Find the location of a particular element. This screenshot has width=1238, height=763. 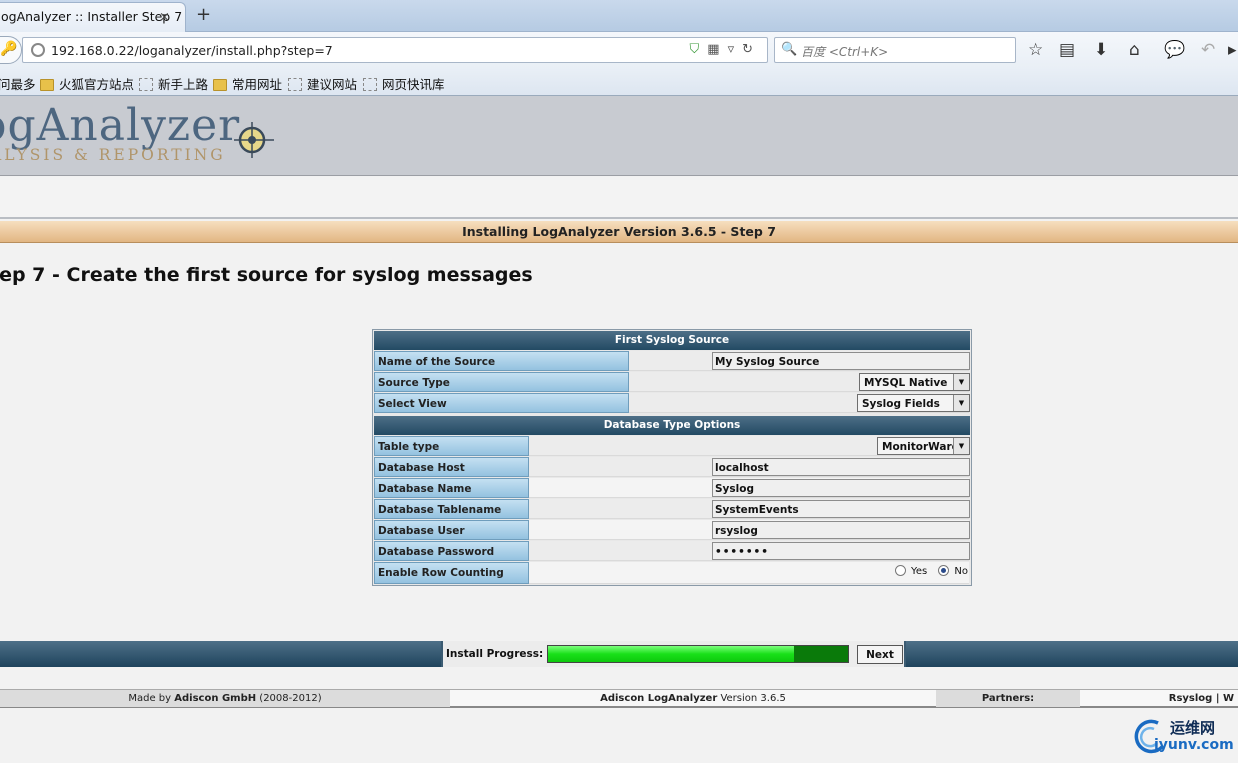

db-user-label: Database User is located at coordinates (451, 530).